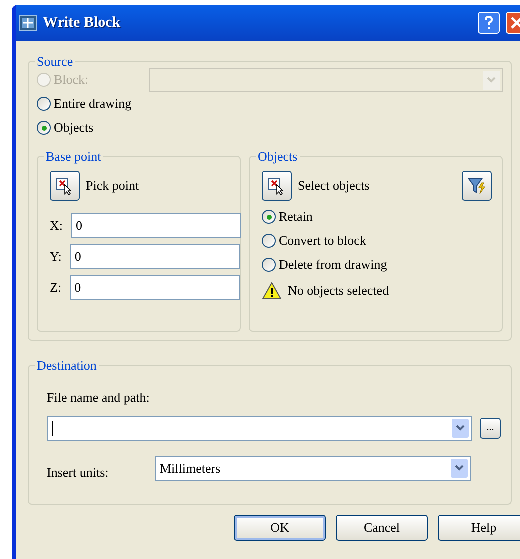  I want to click on warning-message: No objects selected, so click(339, 291).